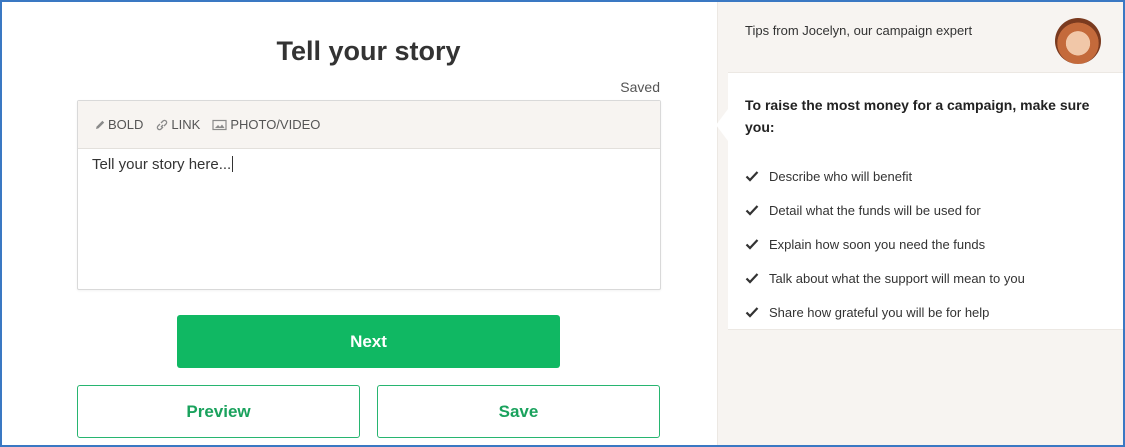 This screenshot has height=447, width=1125. What do you see at coordinates (219, 124) in the screenshot?
I see `image-icon` at bounding box center [219, 124].